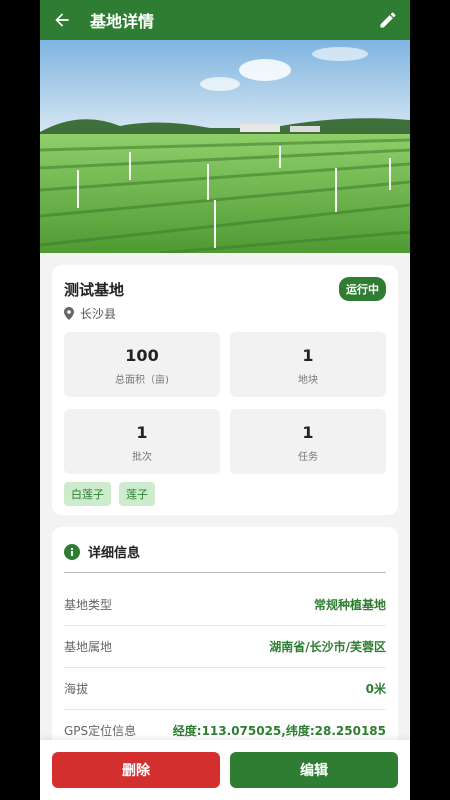 The image size is (450, 800). I want to click on arrow-left-icon, so click(62, 20).